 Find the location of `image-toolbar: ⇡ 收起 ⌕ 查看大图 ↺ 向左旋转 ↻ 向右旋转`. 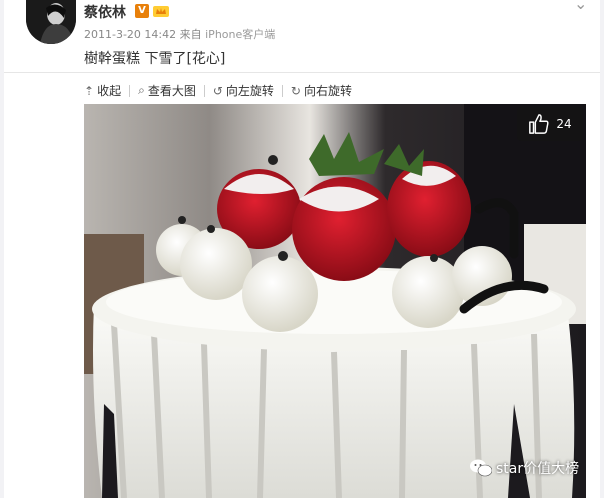

image-toolbar: ⇡ 收起 ⌕ 查看大图 ↺ 向左旋转 ↻ 向右旋转 is located at coordinates (218, 90).